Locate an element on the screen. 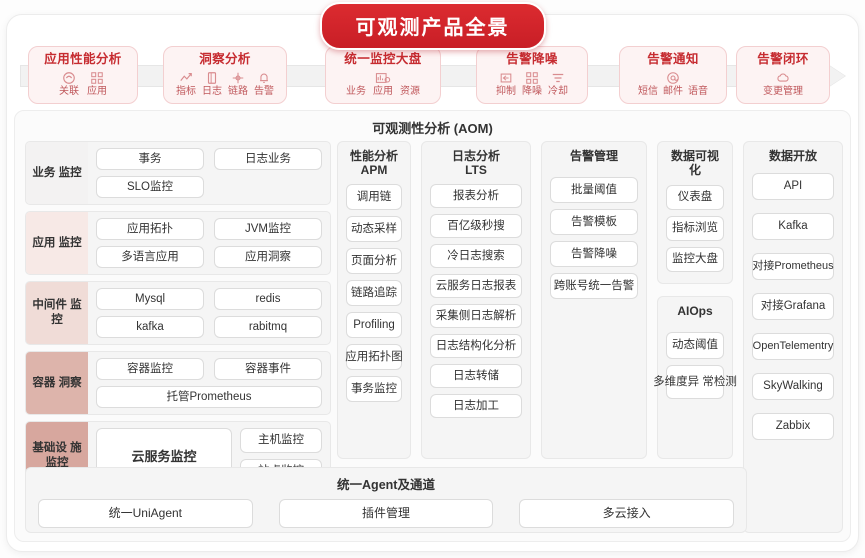 This screenshot has height=558, width=865. chip: 页面分析 is located at coordinates (374, 261).